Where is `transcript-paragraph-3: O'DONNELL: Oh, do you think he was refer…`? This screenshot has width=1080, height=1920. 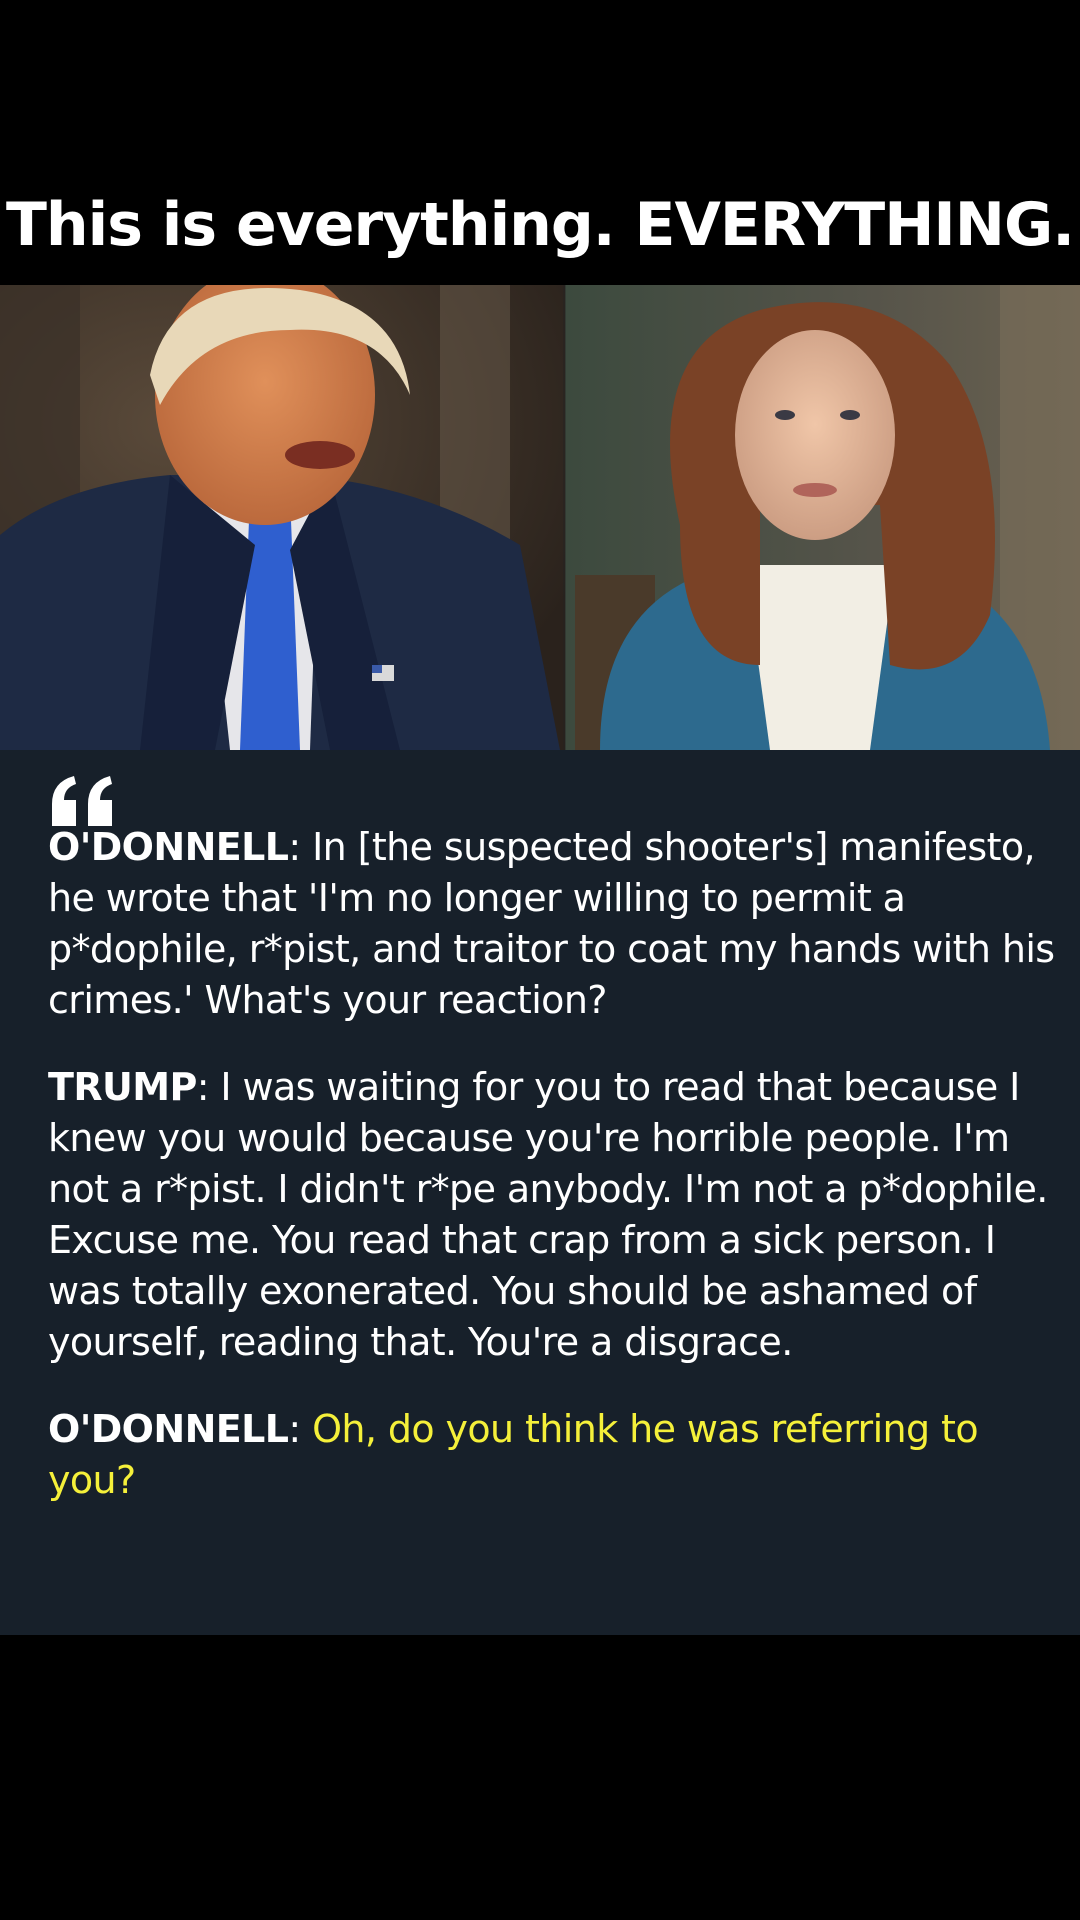
transcript-paragraph-3: O'DONNELL: Oh, do you think he was refer… is located at coordinates (554, 1455).